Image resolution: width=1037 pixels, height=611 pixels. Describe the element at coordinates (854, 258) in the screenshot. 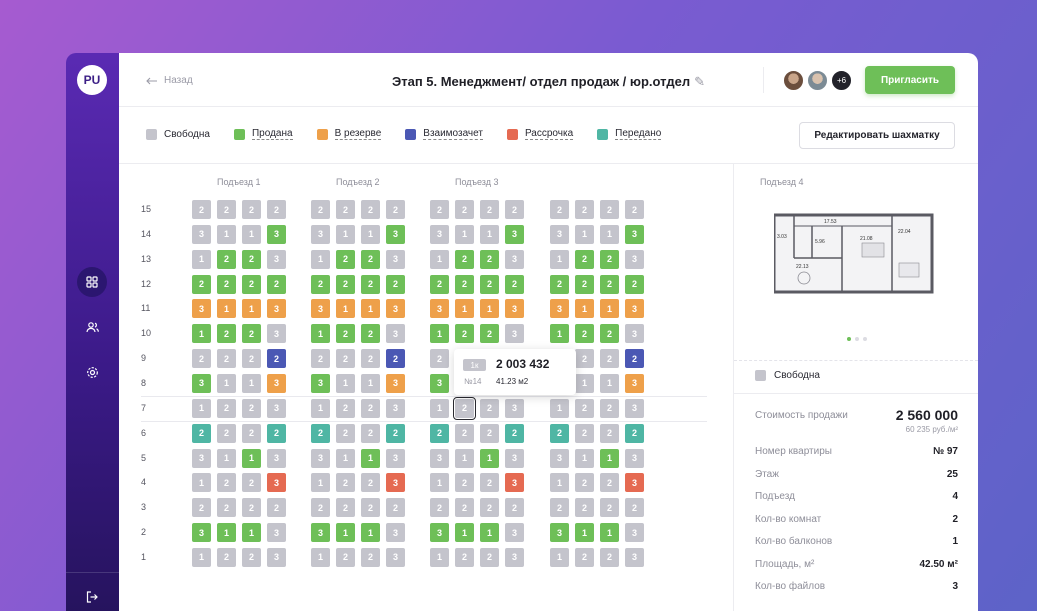

I see `floor-plan-image: 17.53 3.03 5.96 21.08 22.04 22.13` at that location.